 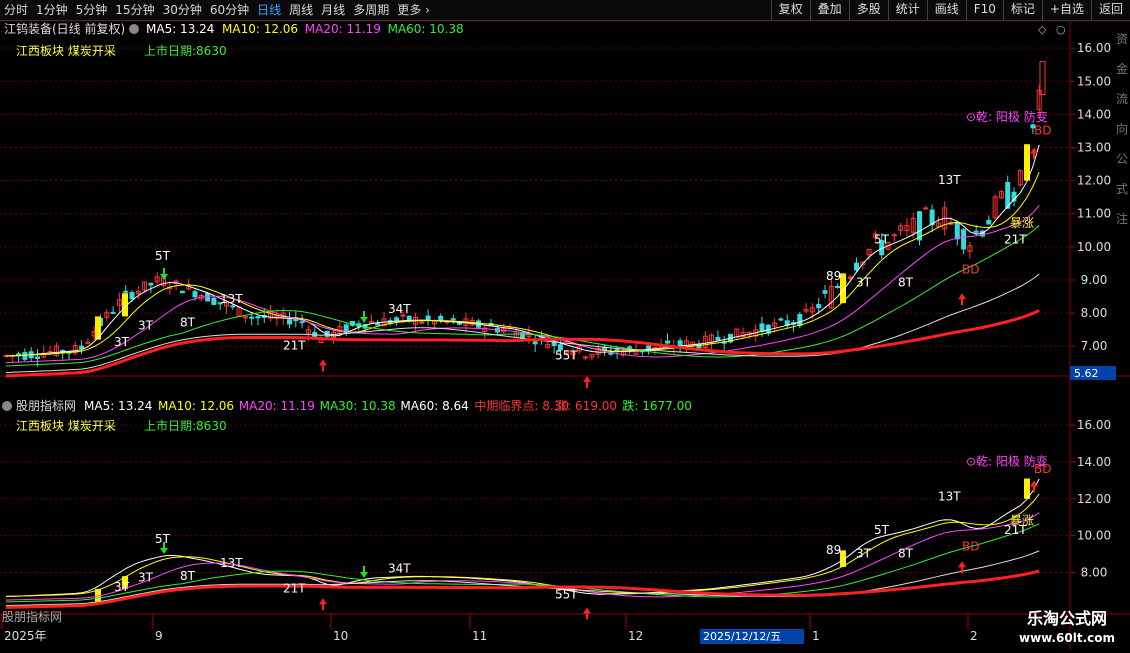 What do you see at coordinates (1061, 29) in the screenshot?
I see `main-close-icon: ○` at bounding box center [1061, 29].